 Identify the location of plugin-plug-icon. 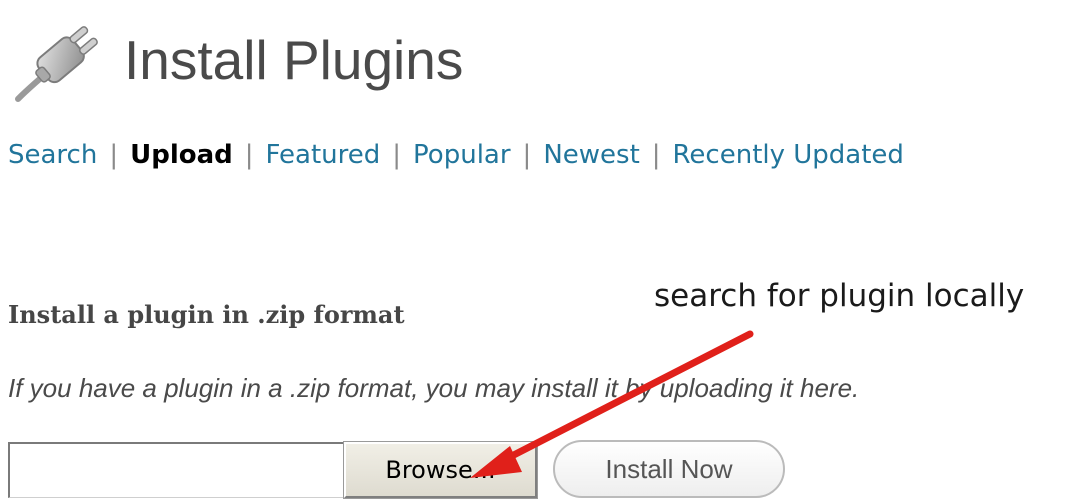
(56, 64).